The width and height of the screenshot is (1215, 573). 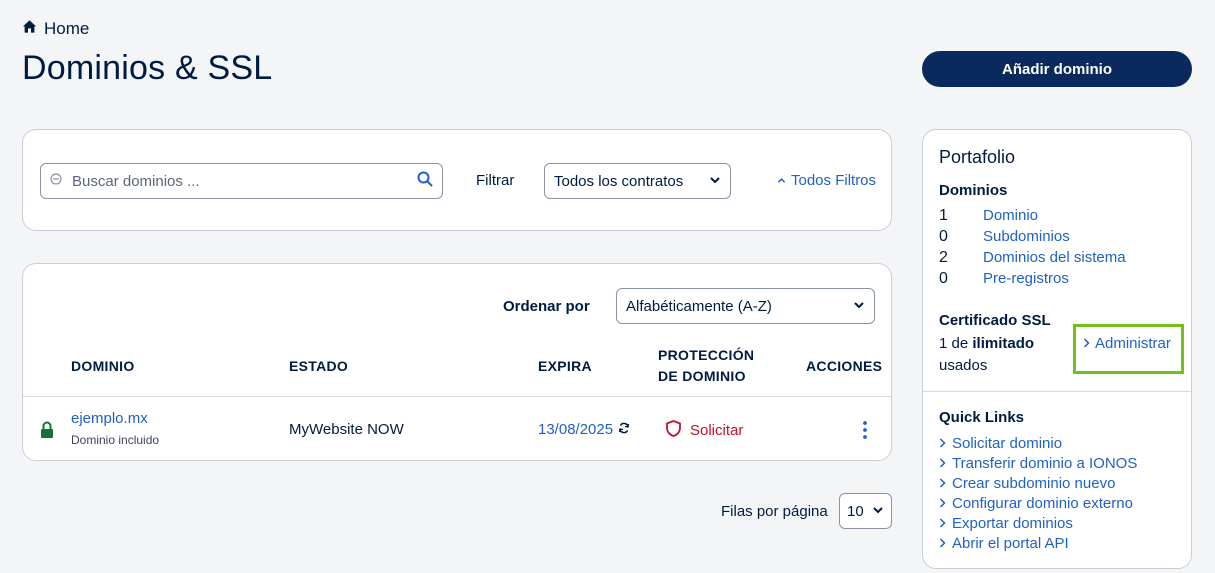 What do you see at coordinates (624, 429) in the screenshot?
I see `renew-icon` at bounding box center [624, 429].